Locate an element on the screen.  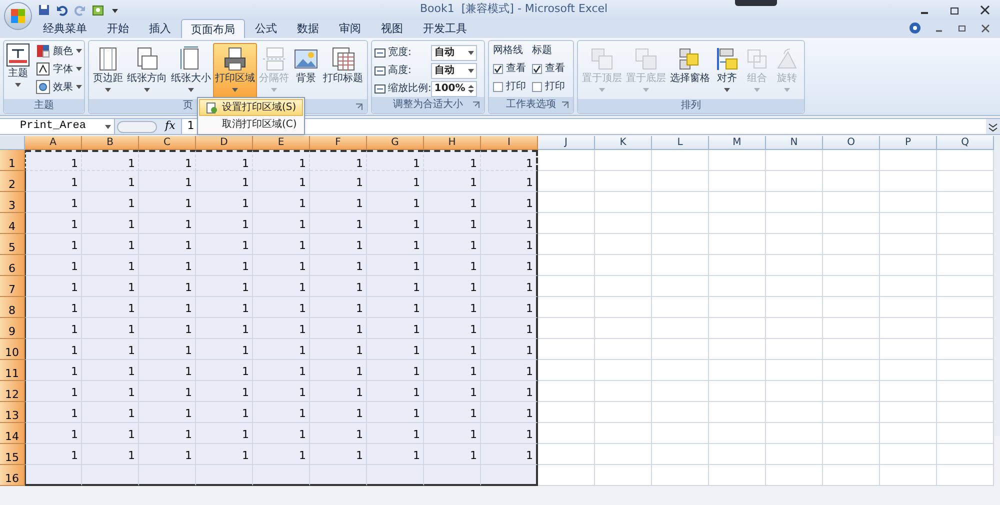
toolbar-tool-icon is located at coordinates (99, 10).